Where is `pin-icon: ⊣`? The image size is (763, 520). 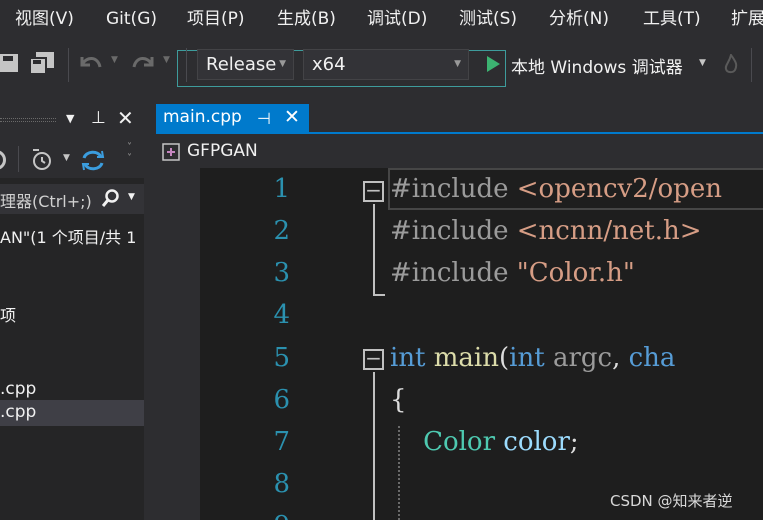 pin-icon: ⊣ is located at coordinates (264, 118).